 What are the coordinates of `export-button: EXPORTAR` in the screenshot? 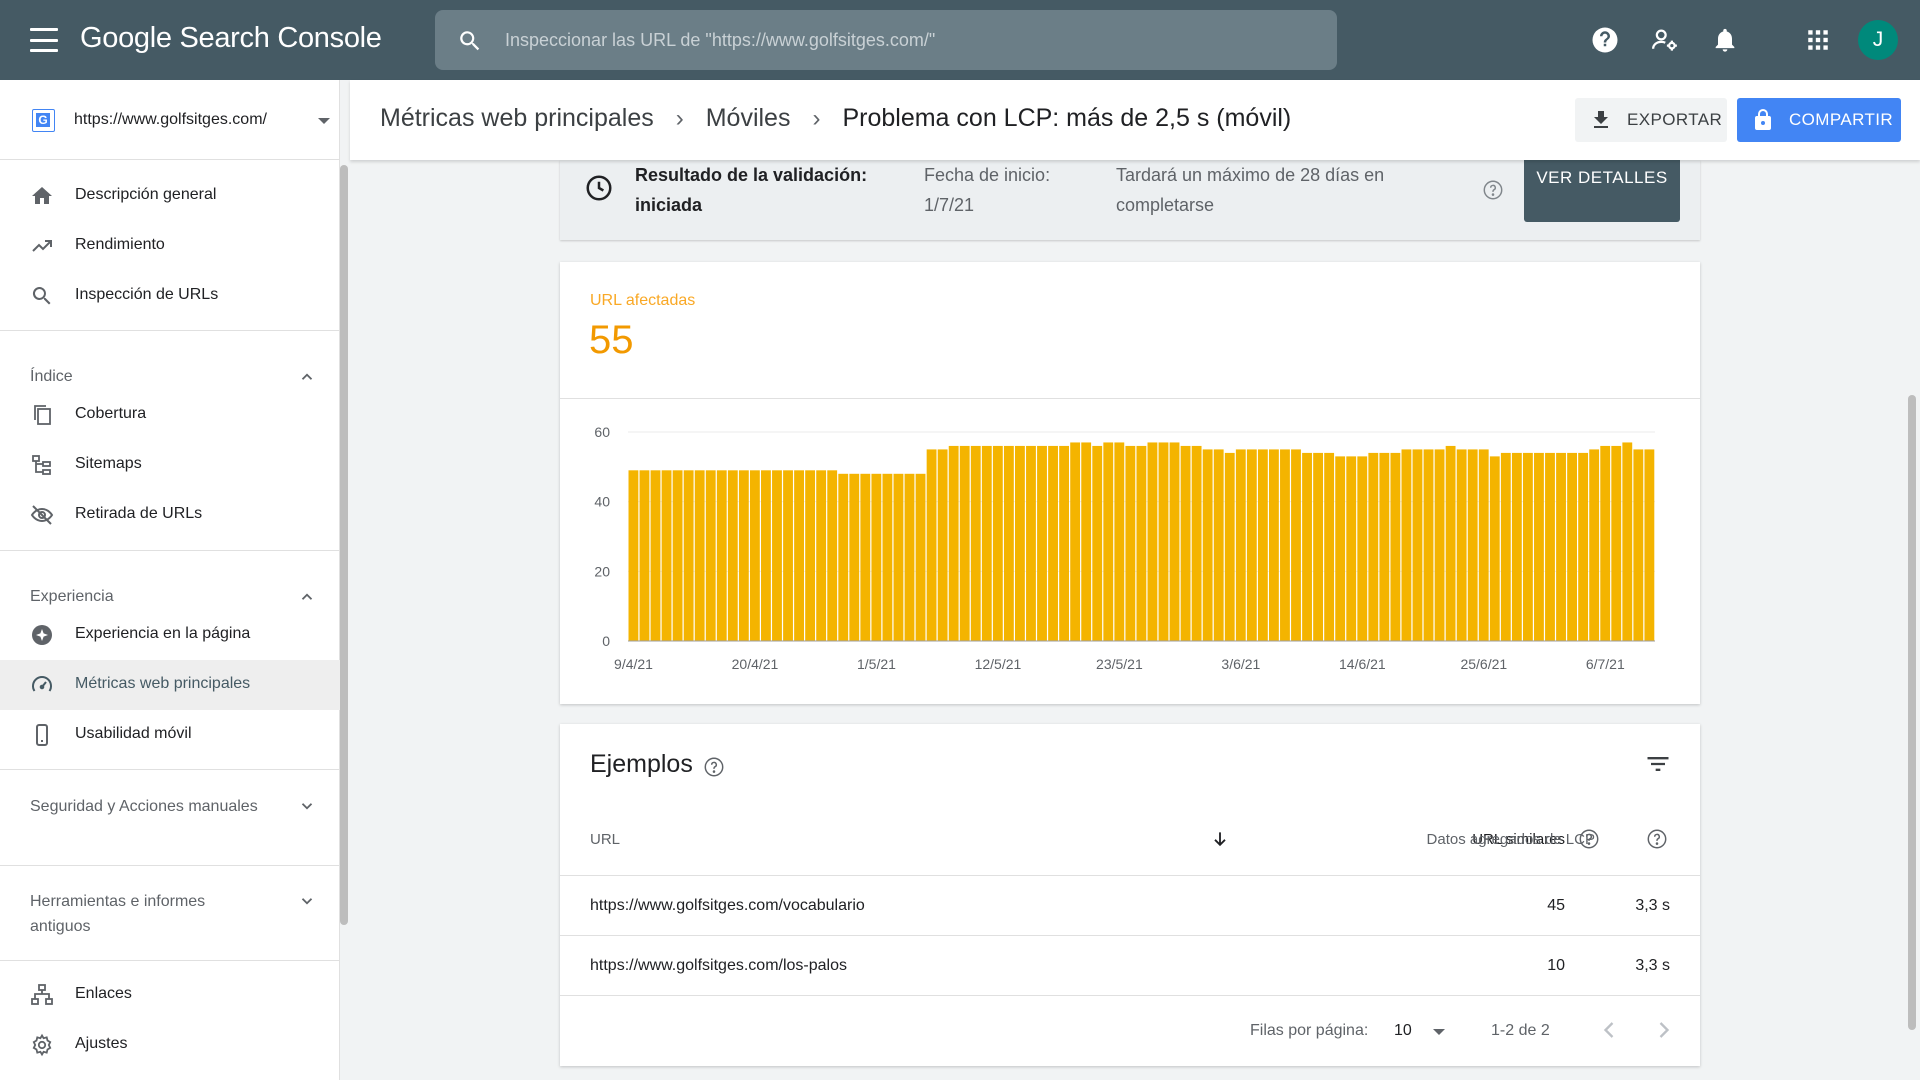 It's located at (1651, 120).